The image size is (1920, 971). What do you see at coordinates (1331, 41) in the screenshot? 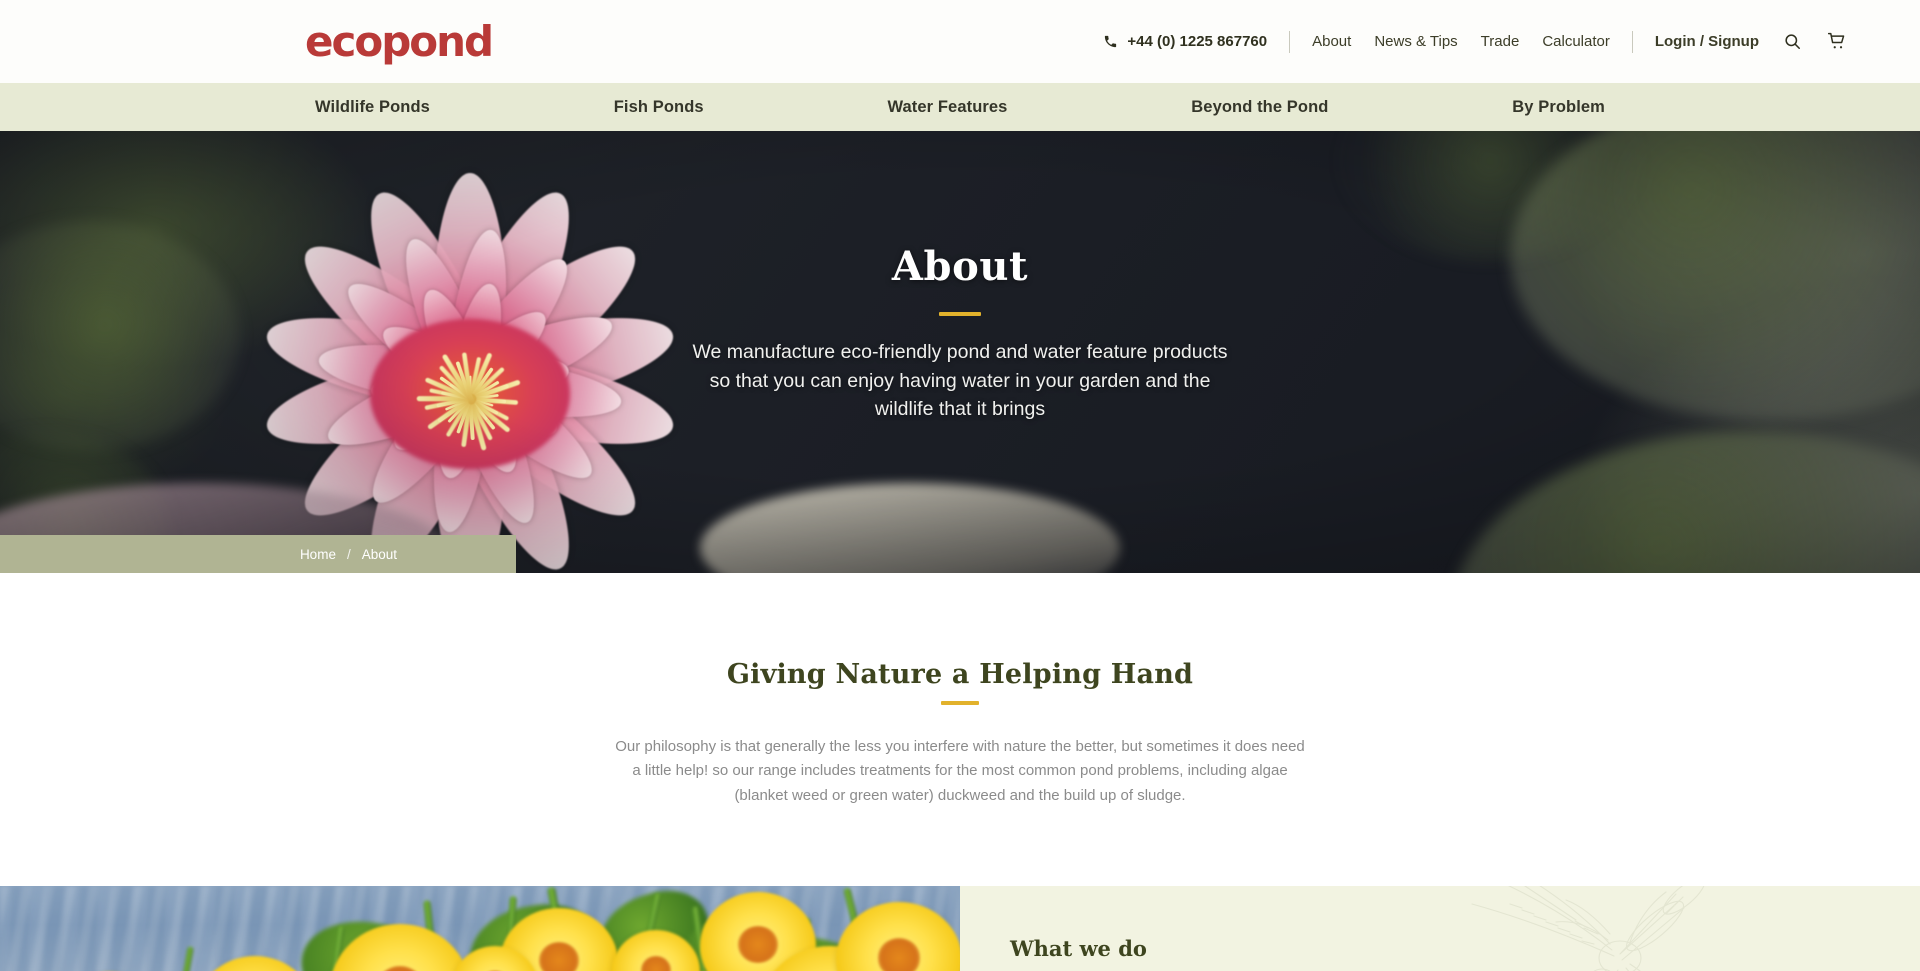
I see `header-link-about: About` at bounding box center [1331, 41].